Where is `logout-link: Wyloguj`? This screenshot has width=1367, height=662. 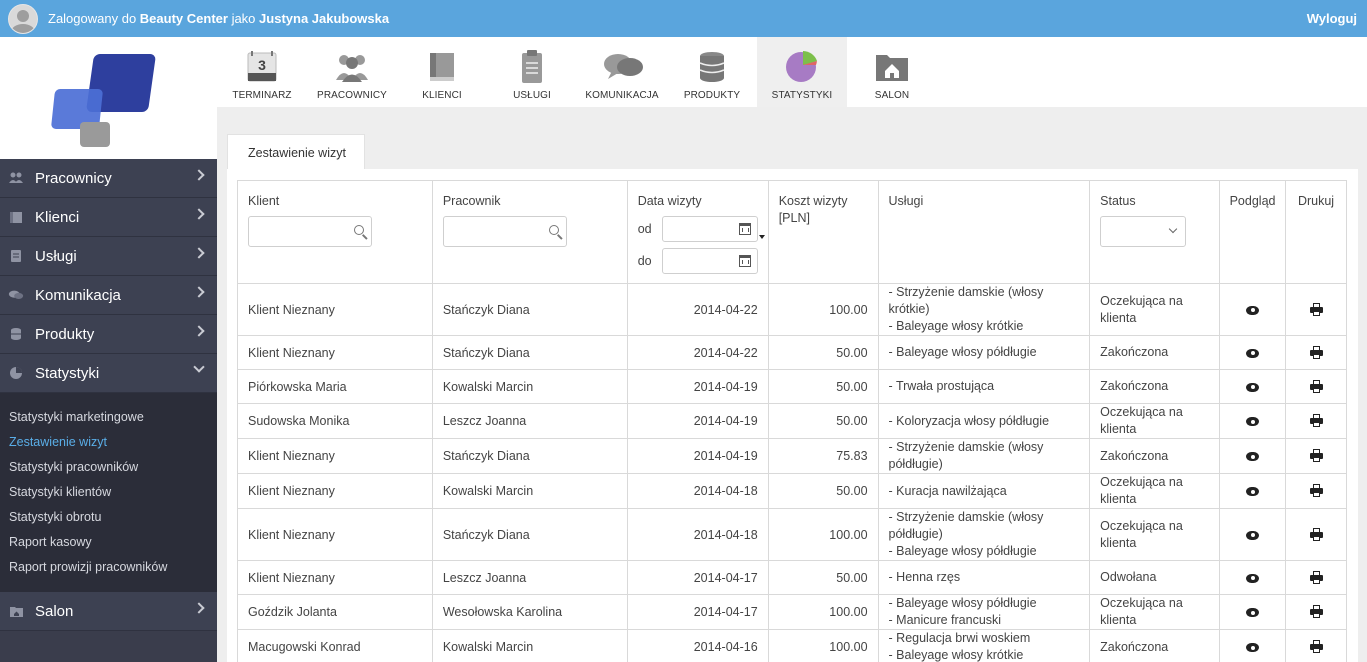
logout-link: Wyloguj is located at coordinates (1332, 18).